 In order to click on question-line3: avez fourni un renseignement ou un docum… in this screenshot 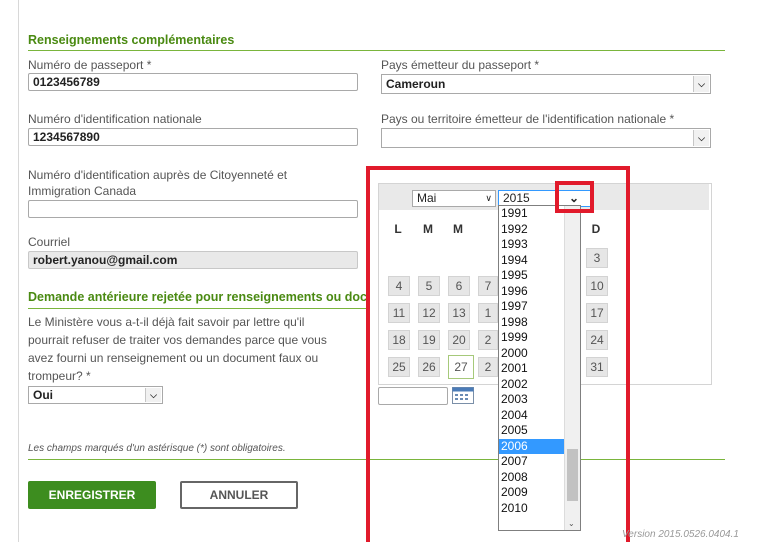, I will do `click(173, 358)`.